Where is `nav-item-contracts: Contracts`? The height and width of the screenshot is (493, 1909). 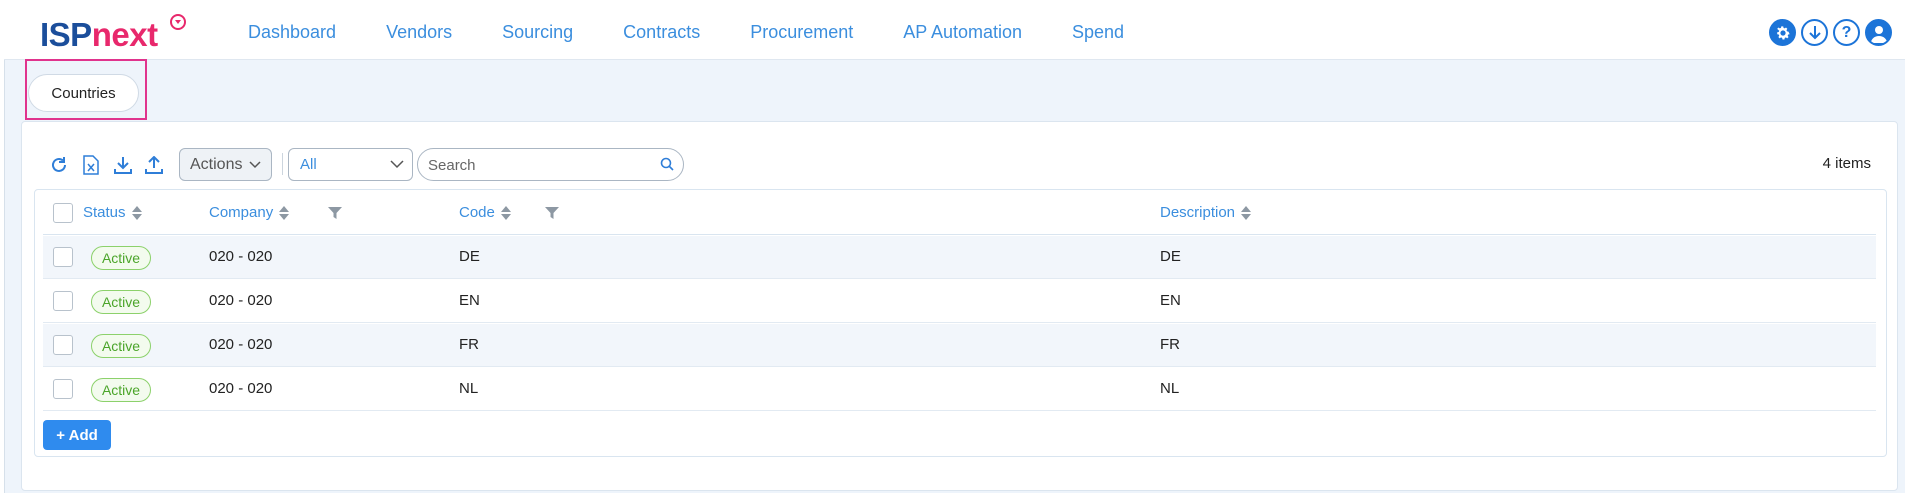
nav-item-contracts: Contracts is located at coordinates (661, 32).